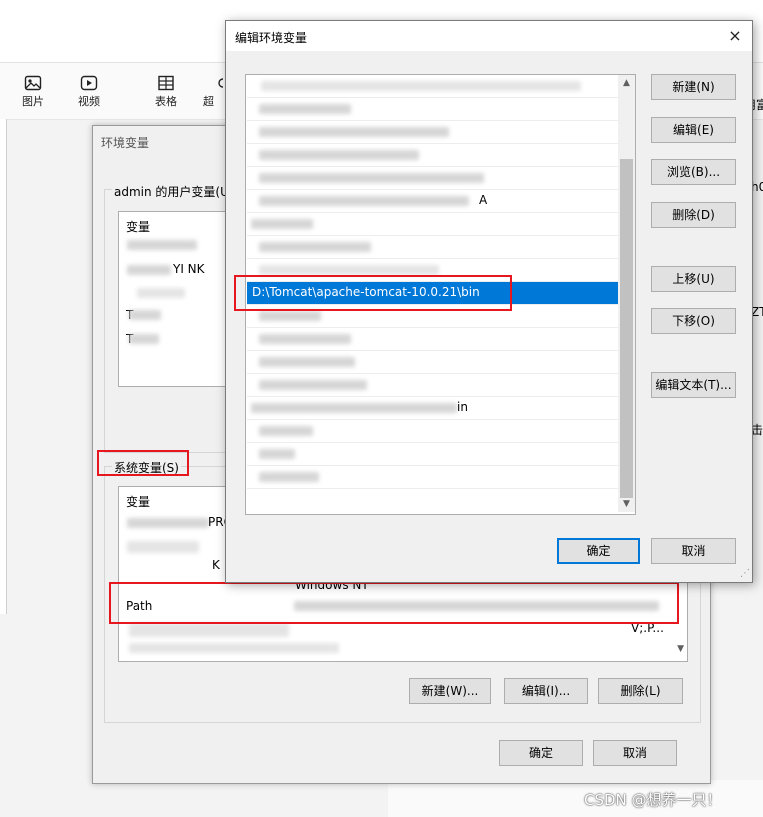 The height and width of the screenshot is (817, 763). What do you see at coordinates (138, 502) in the screenshot?
I see `system-list-header: 变量` at bounding box center [138, 502].